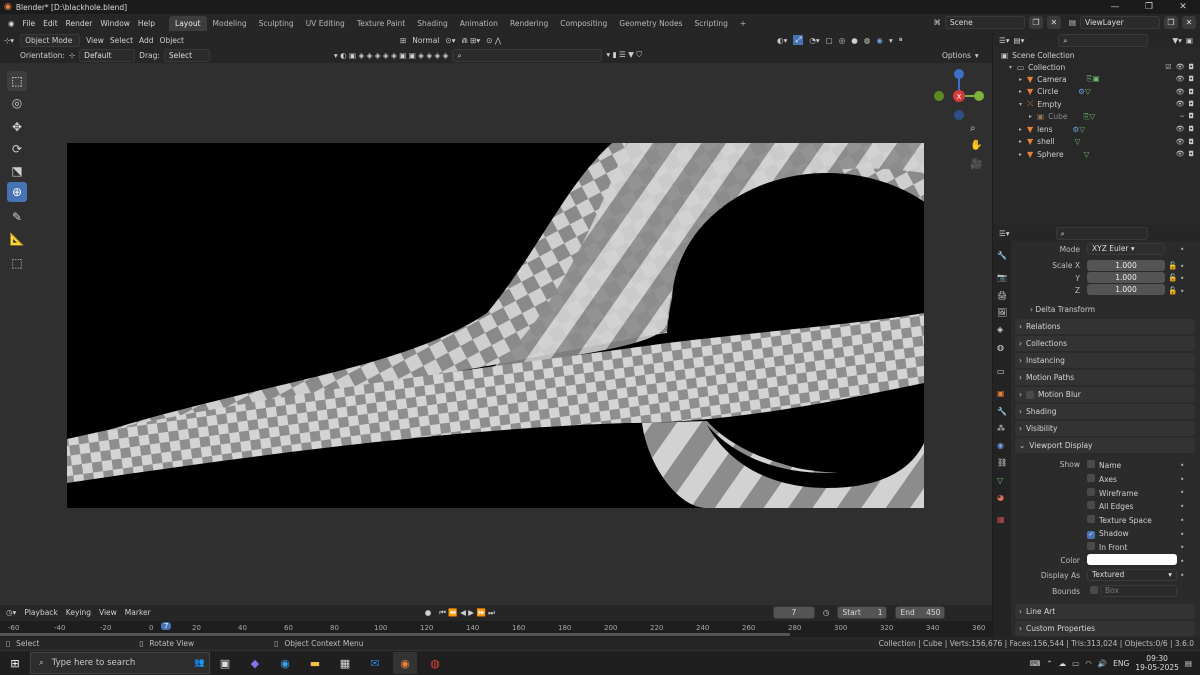  Describe the element at coordinates (1035, 663) in the screenshot. I see `keyboard-icon: ⌨` at that location.